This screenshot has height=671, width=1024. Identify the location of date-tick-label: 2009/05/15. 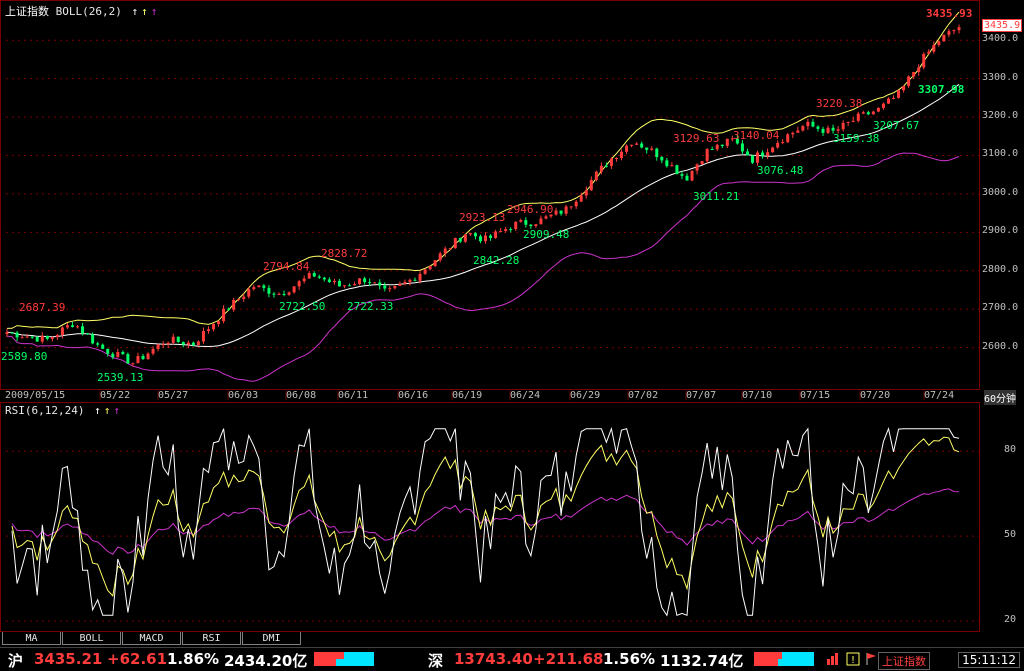
(35, 395).